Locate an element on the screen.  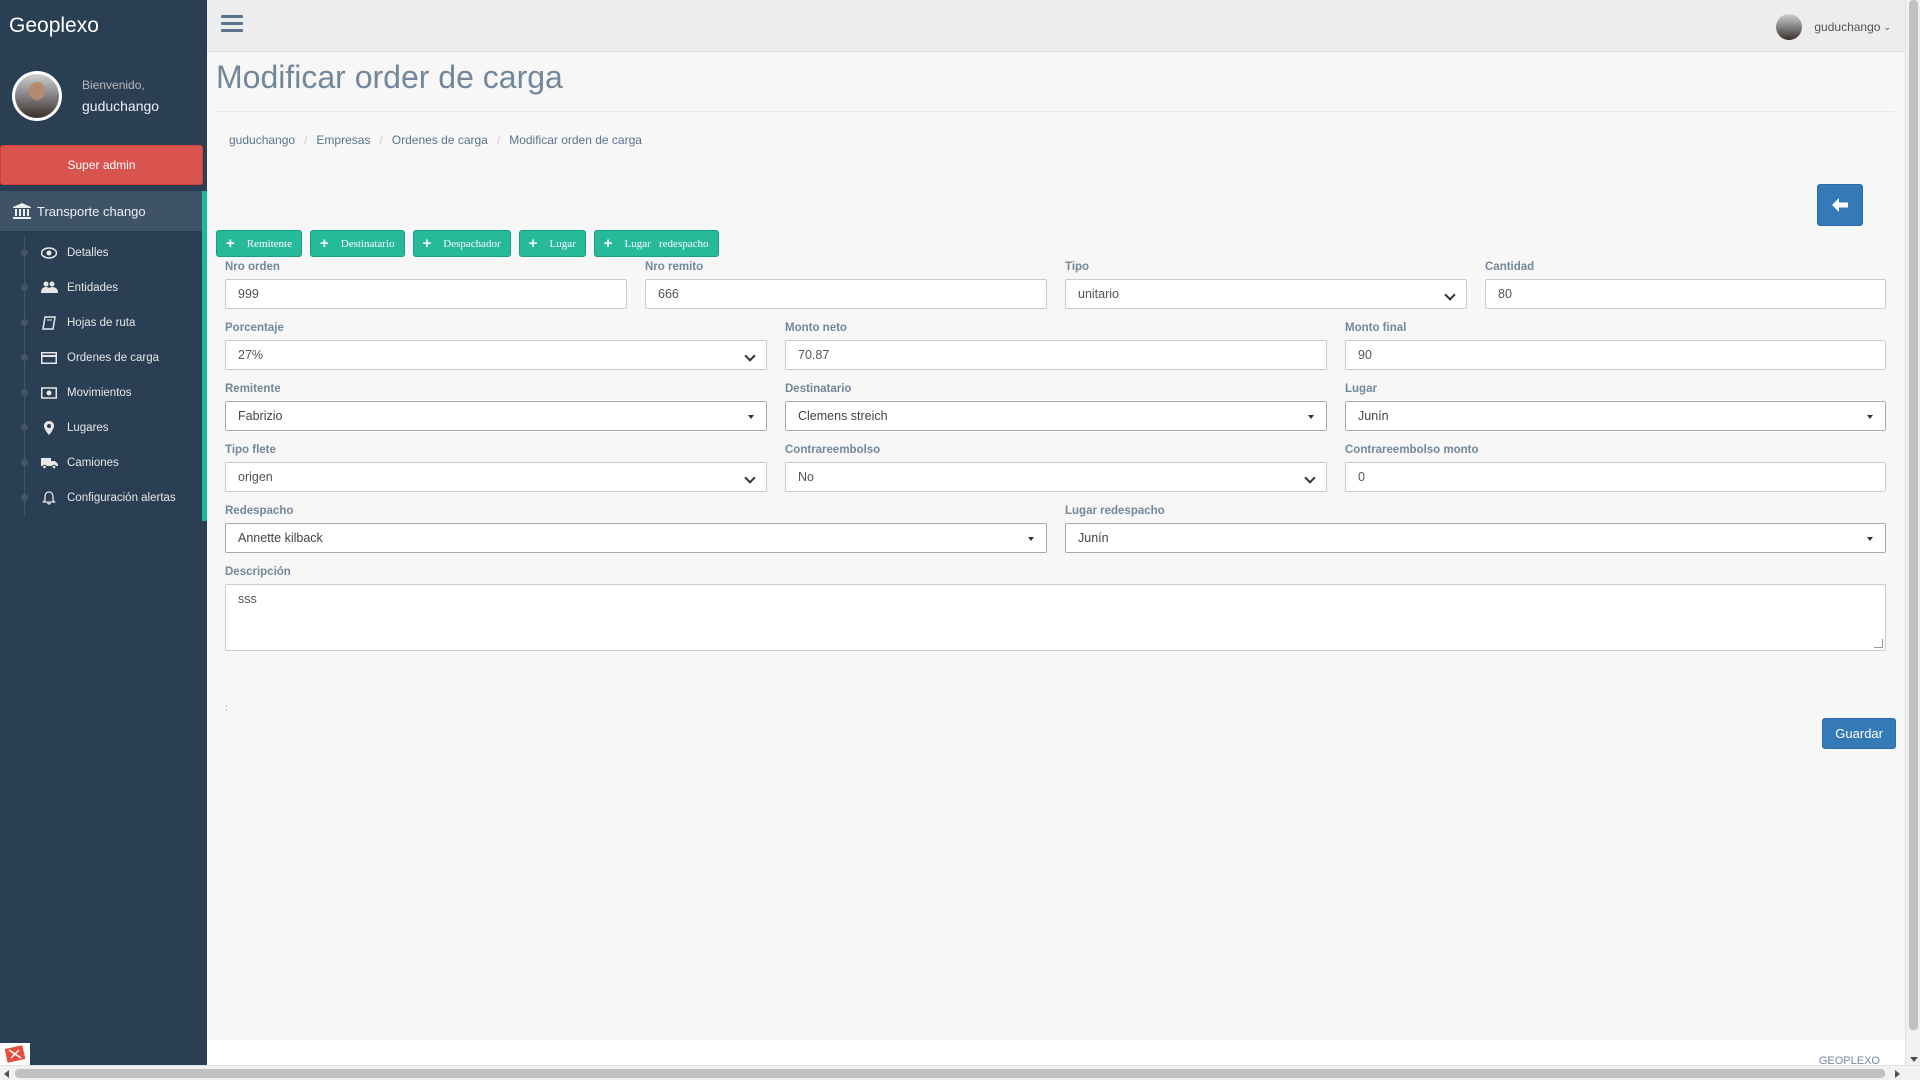
horizontal-scrollbar is located at coordinates (960, 1072).